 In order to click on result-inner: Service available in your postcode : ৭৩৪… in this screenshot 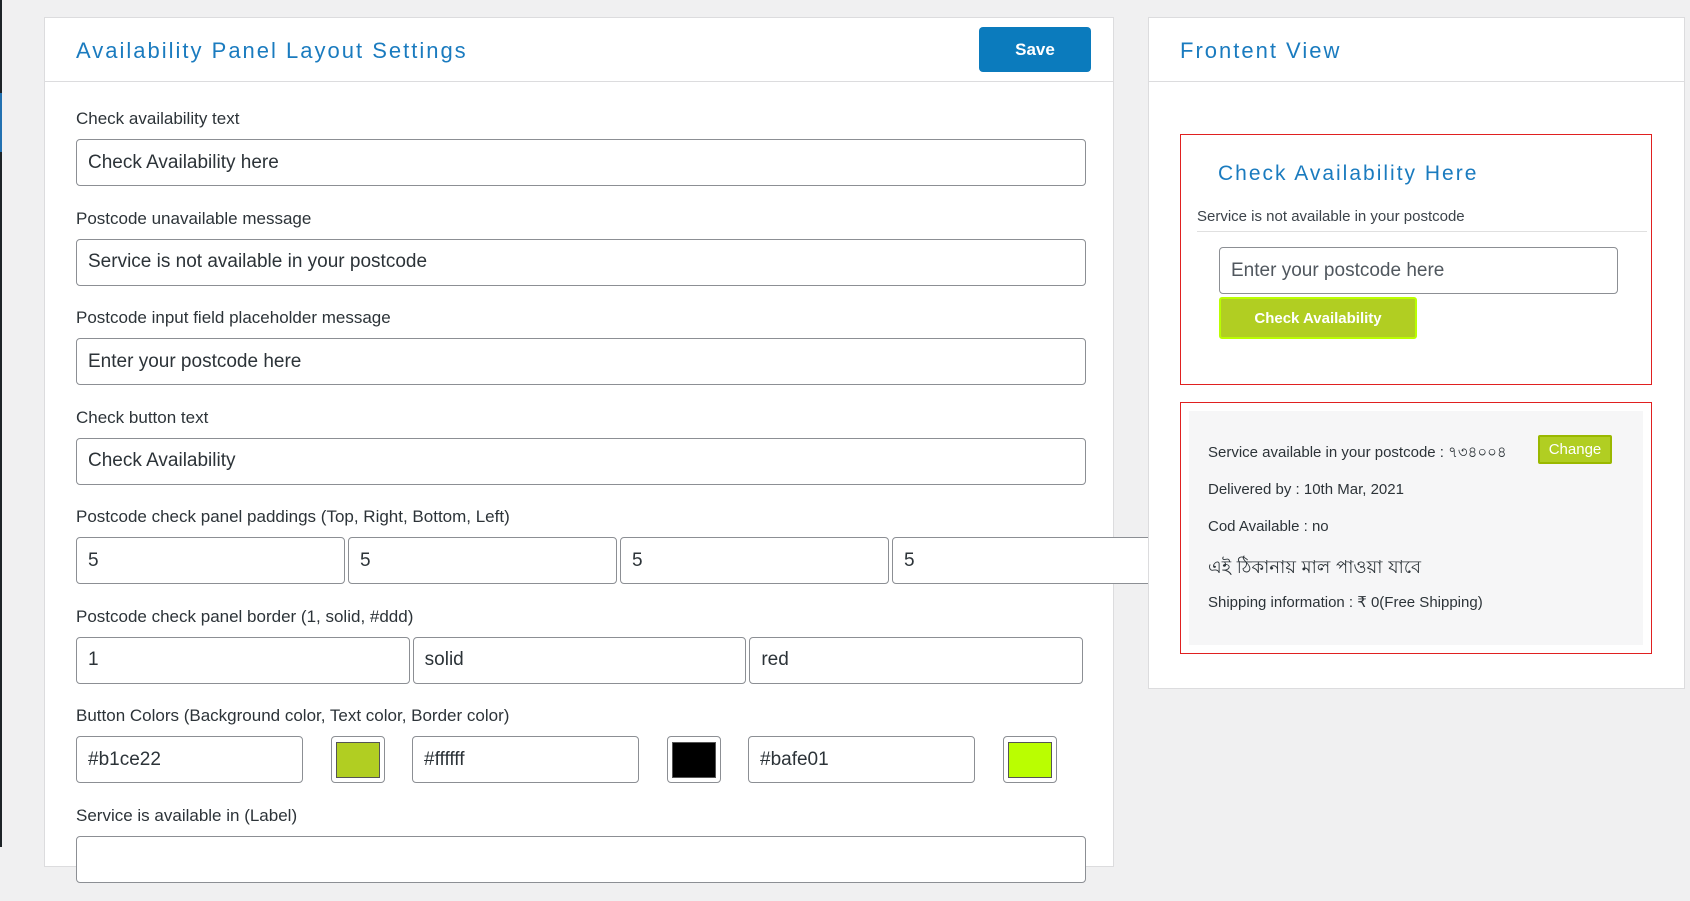, I will do `click(1416, 528)`.